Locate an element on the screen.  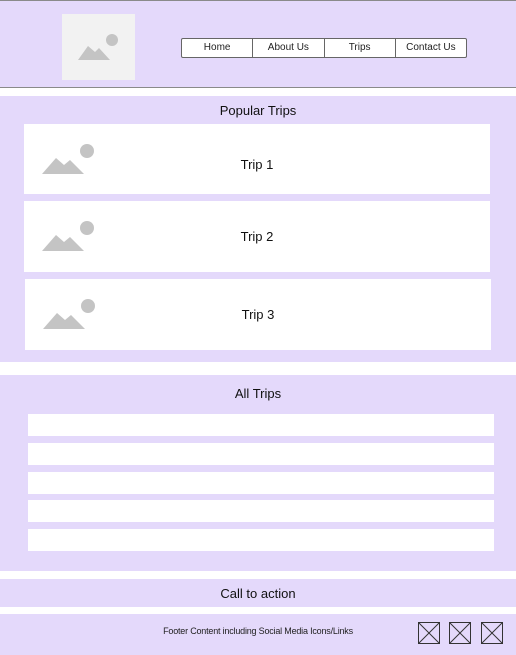
nav-contact-us: Contact Us is located at coordinates (430, 48).